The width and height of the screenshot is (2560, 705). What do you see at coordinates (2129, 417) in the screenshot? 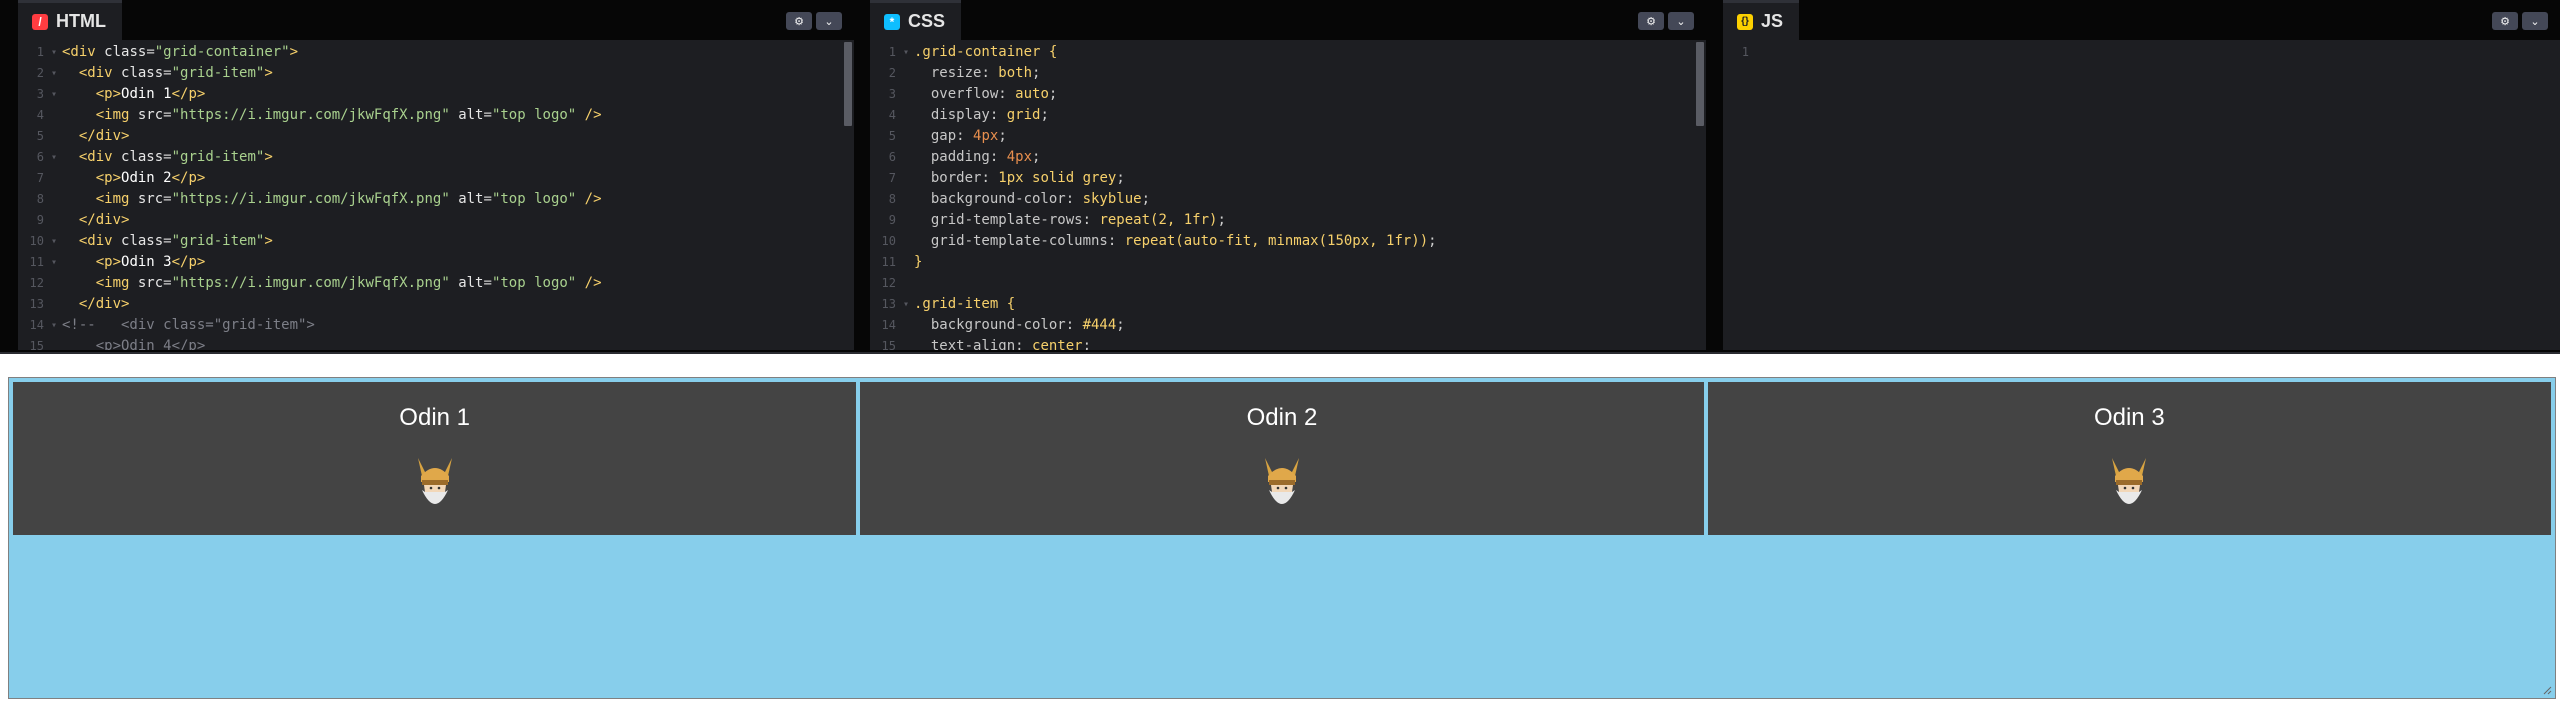
I see `item-label: Odin 3` at bounding box center [2129, 417].